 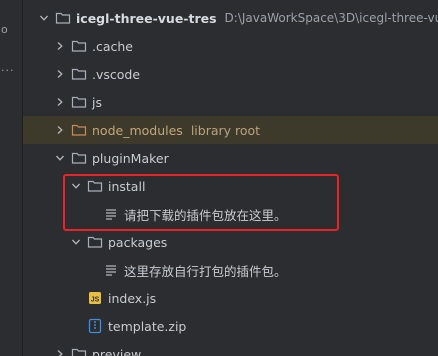 I want to click on tree-item-label: 这里存放自行打包的插件包。, so click(x=205, y=271).